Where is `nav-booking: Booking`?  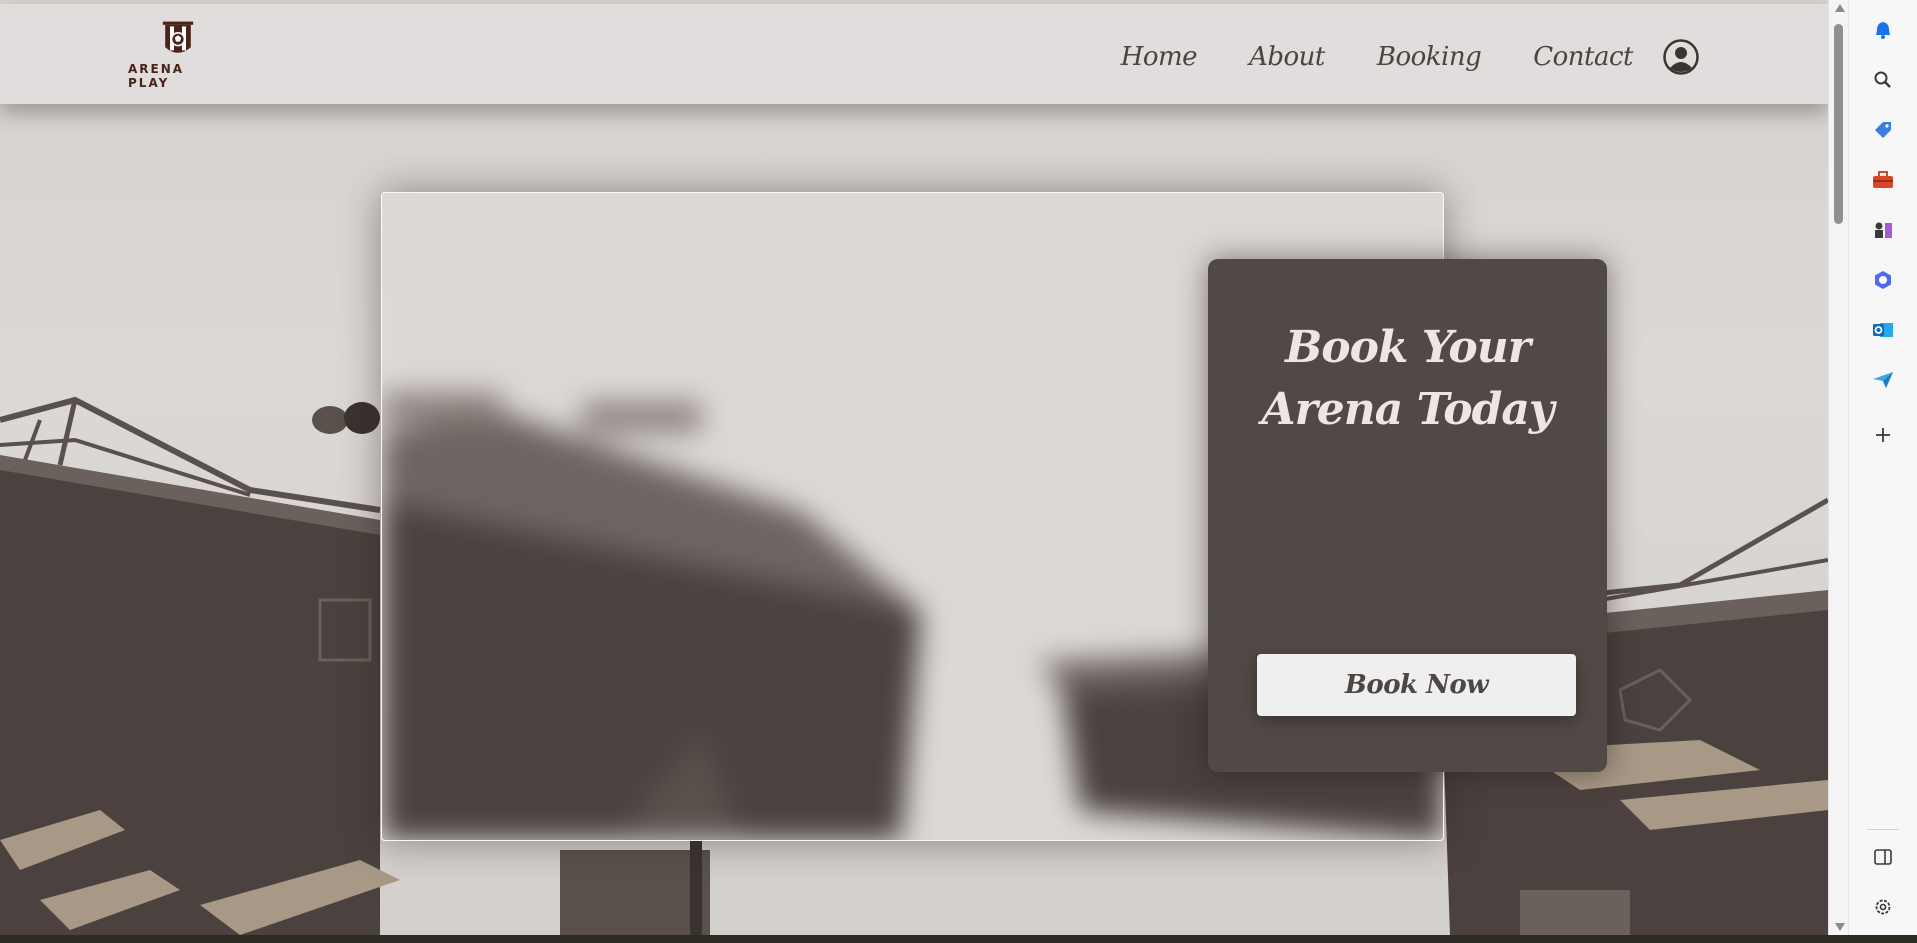 nav-booking: Booking is located at coordinates (1429, 57).